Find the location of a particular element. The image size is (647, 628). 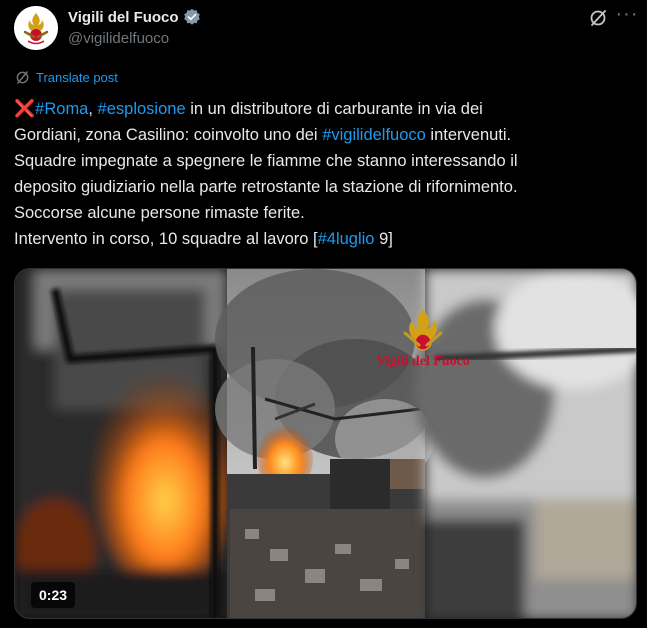

grok-icon is located at coordinates (598, 18).